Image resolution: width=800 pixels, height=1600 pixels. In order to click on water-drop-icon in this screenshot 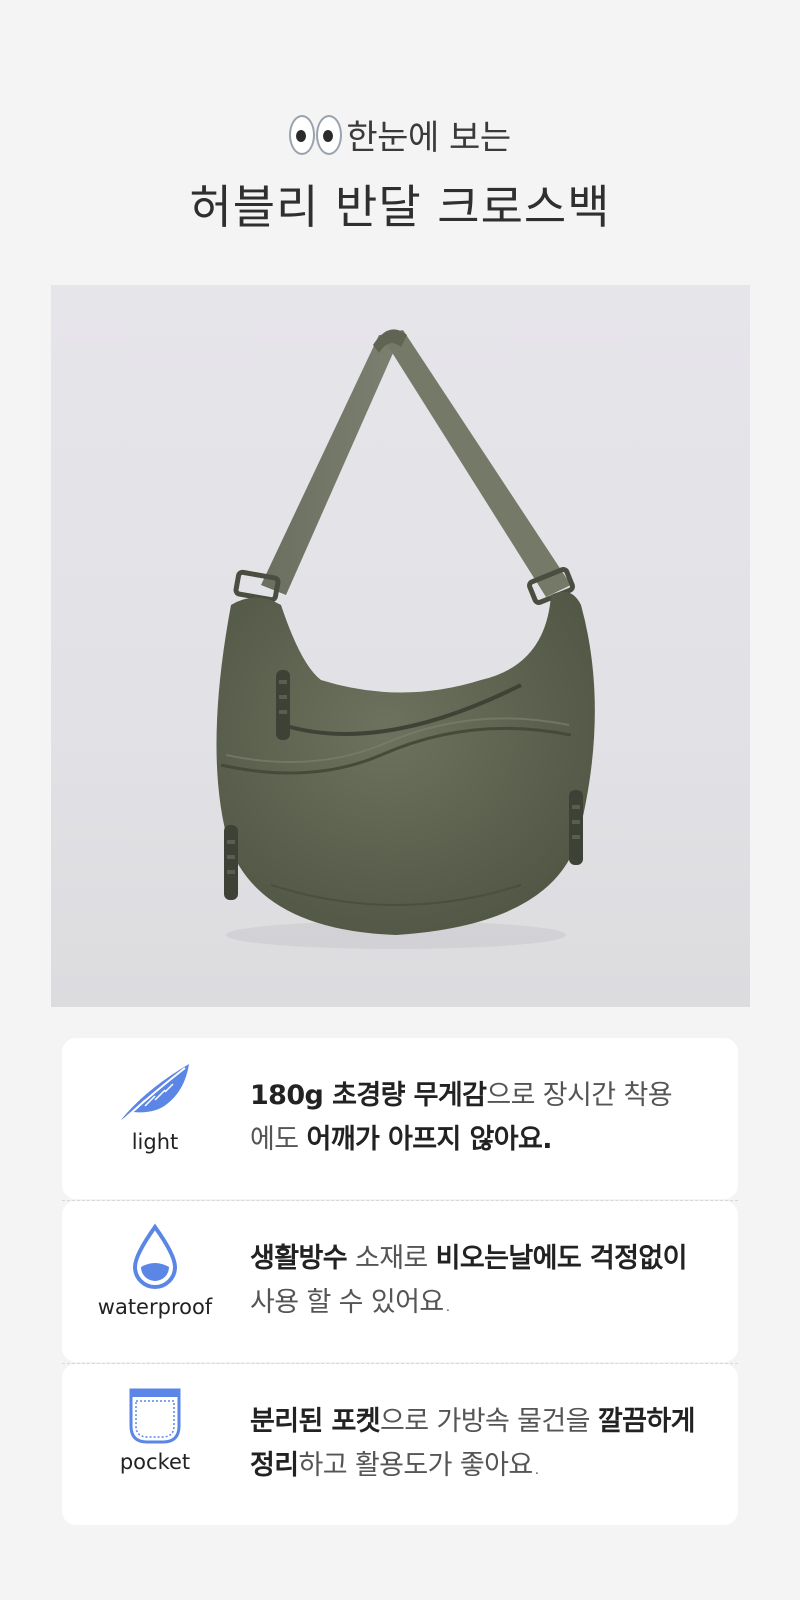, I will do `click(155, 1256)`.